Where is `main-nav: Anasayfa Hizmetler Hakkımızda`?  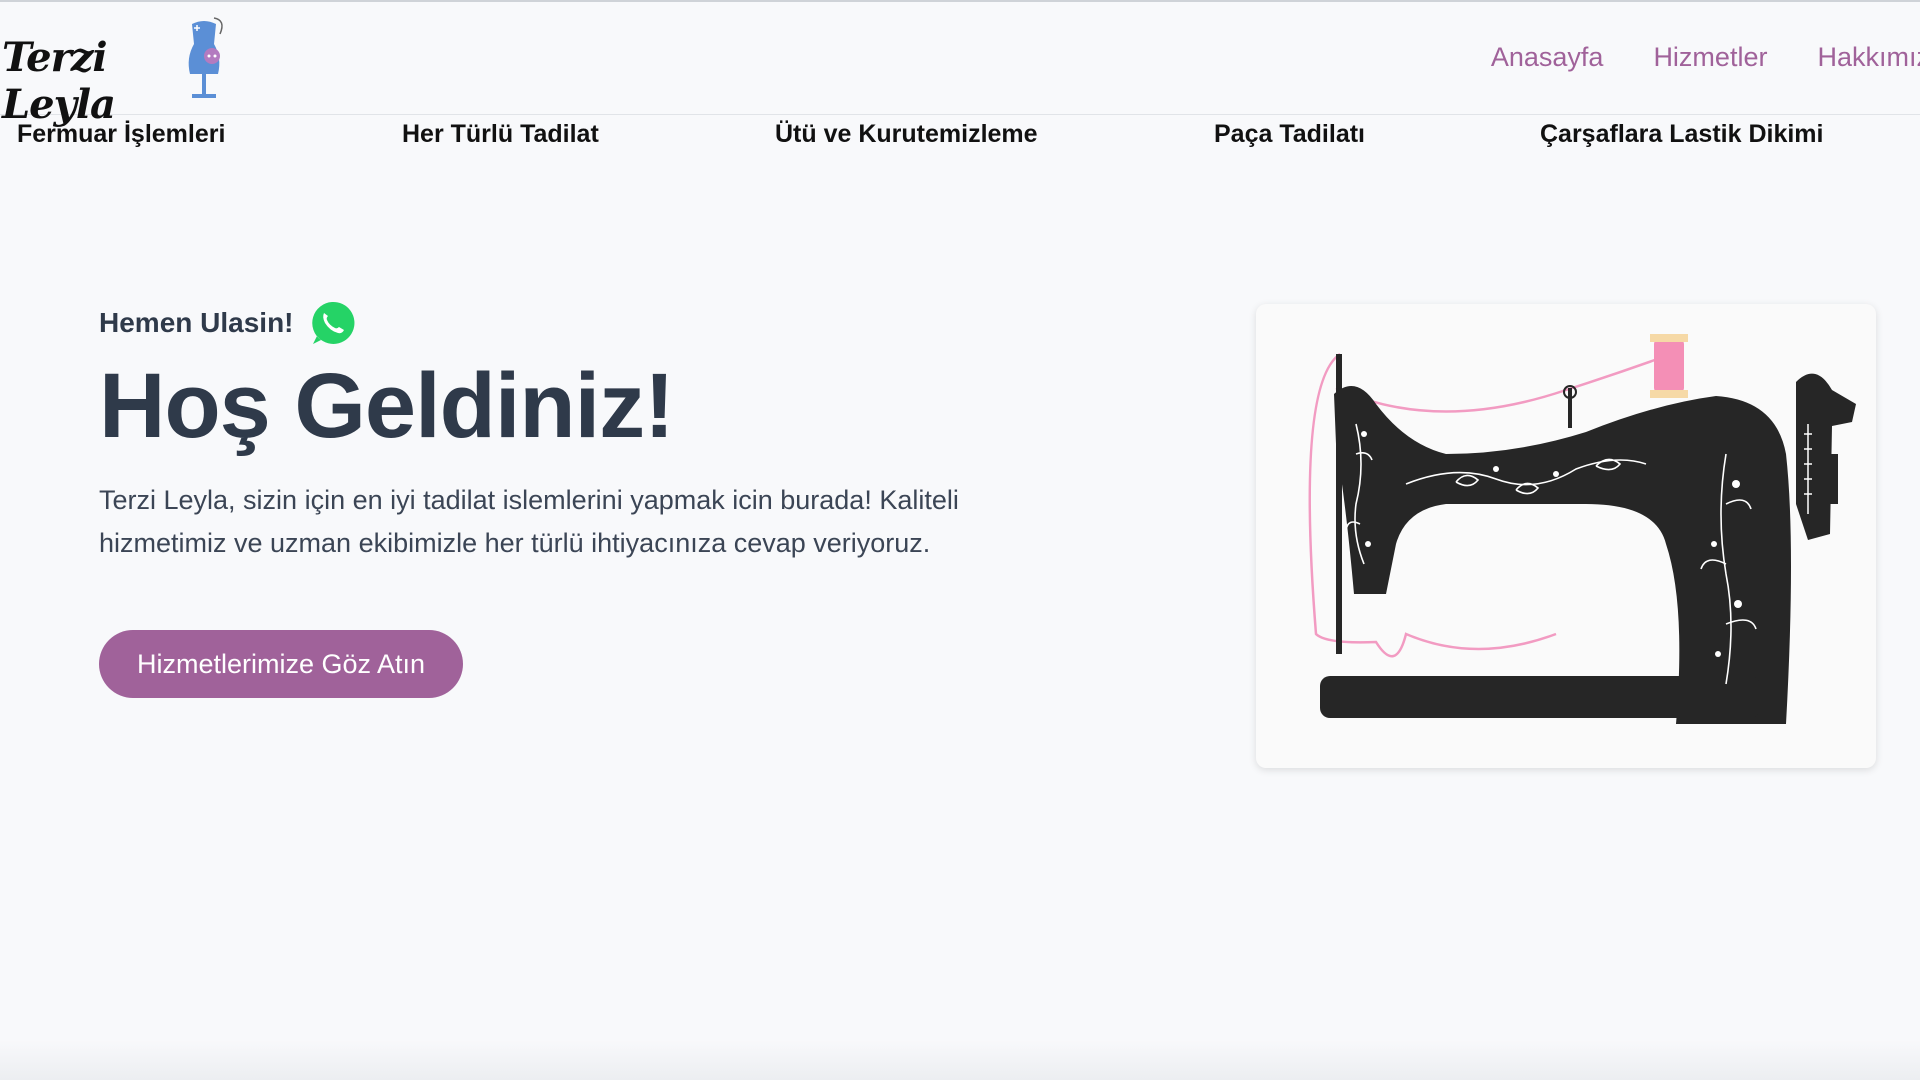
main-nav: Anasayfa Hizmetler Hakkımızda is located at coordinates (1705, 57).